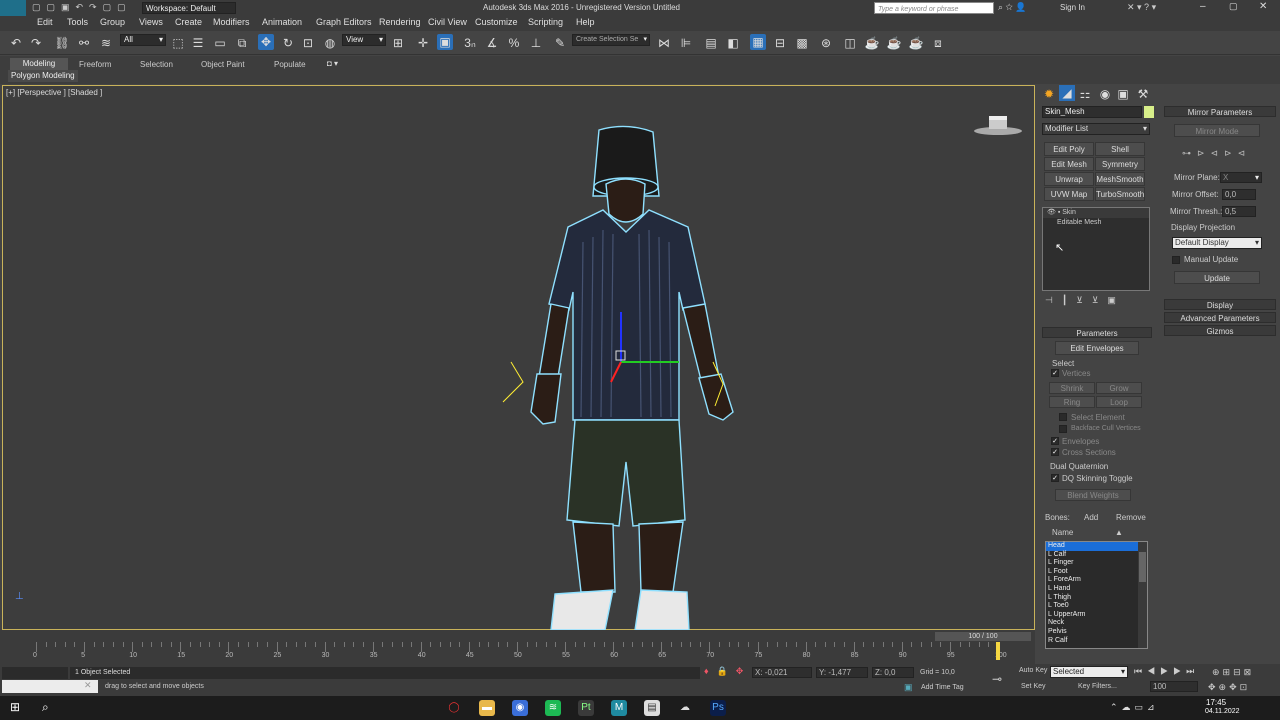  What do you see at coordinates (400, 22) in the screenshot?
I see `menu-rendering: Rendering` at bounding box center [400, 22].